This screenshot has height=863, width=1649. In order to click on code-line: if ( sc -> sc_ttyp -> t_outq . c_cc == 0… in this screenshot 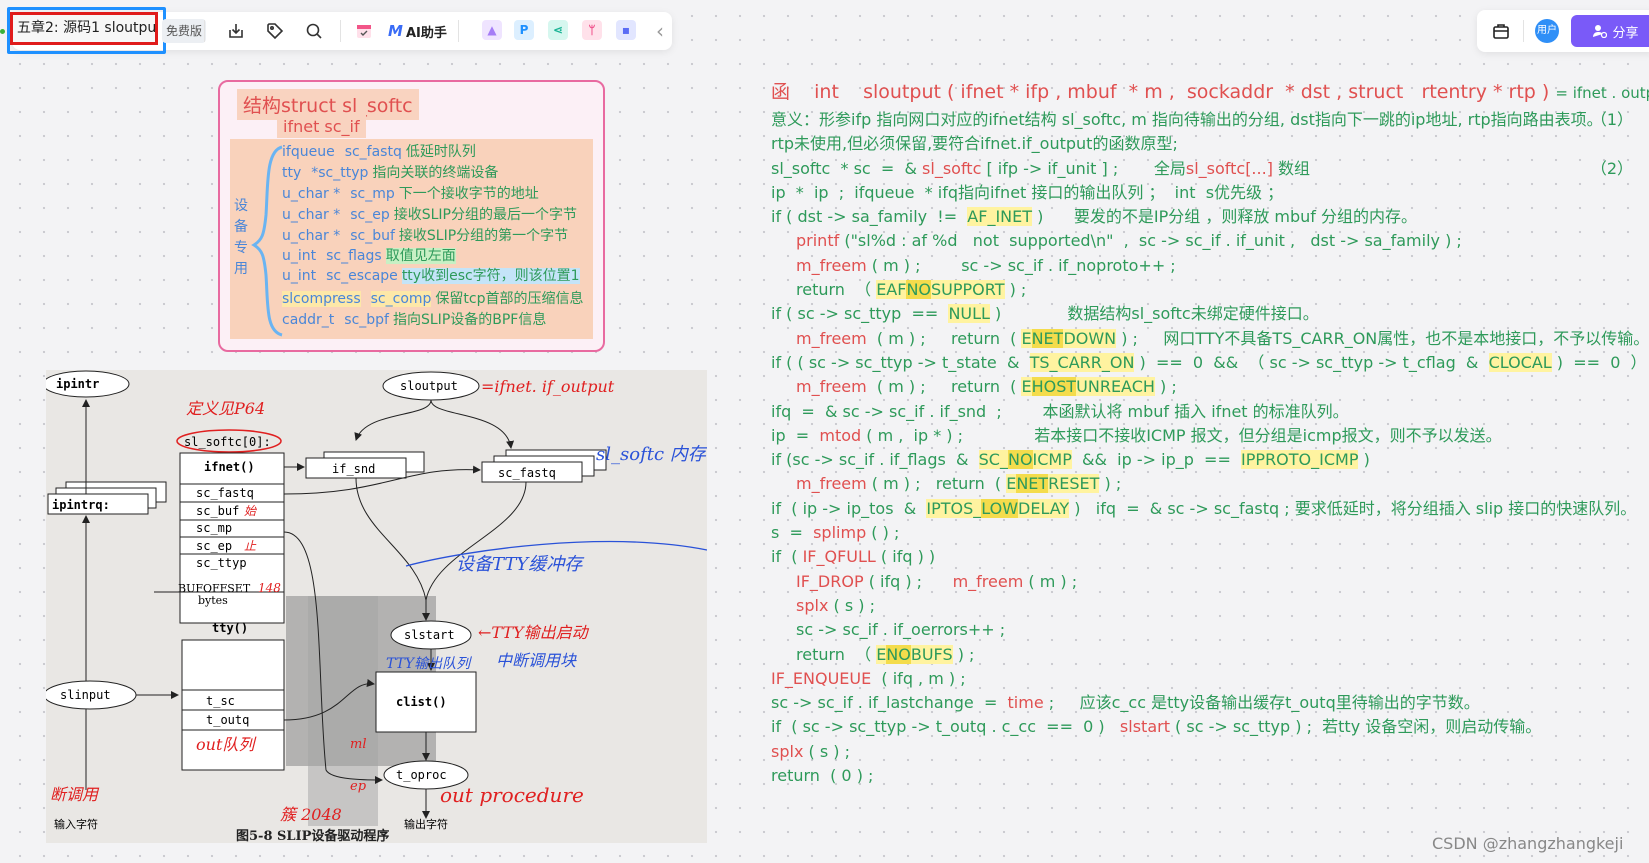, I will do `click(1206, 727)`.